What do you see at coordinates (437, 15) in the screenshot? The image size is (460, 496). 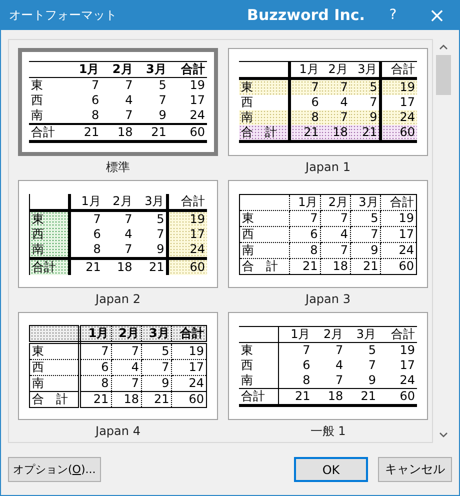 I see `close-button: ×` at bounding box center [437, 15].